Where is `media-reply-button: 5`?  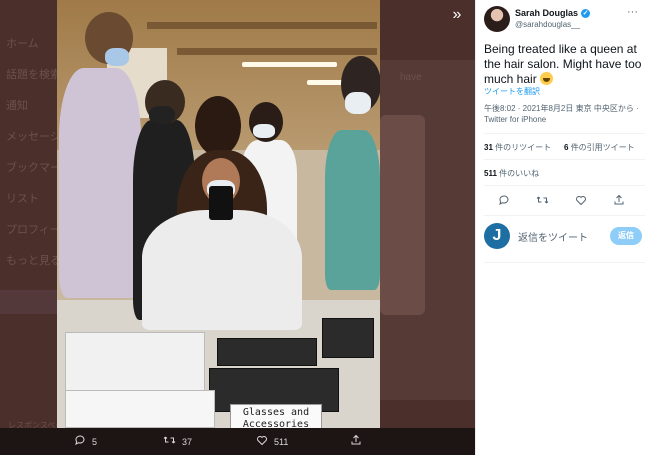 media-reply-button: 5 is located at coordinates (85, 442).